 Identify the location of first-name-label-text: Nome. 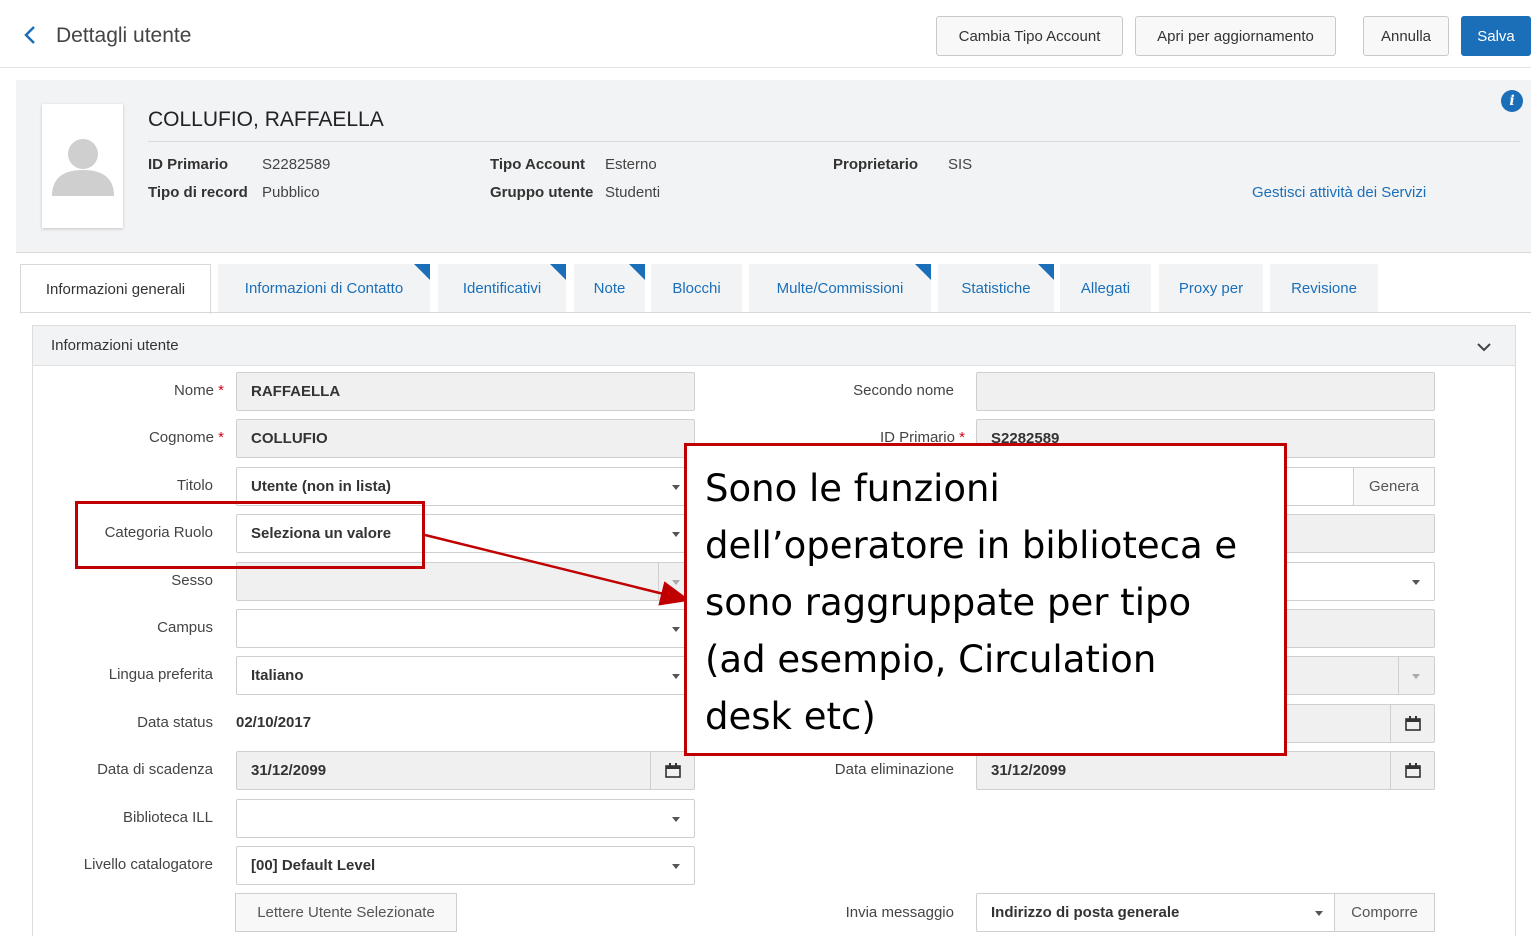
(193, 390).